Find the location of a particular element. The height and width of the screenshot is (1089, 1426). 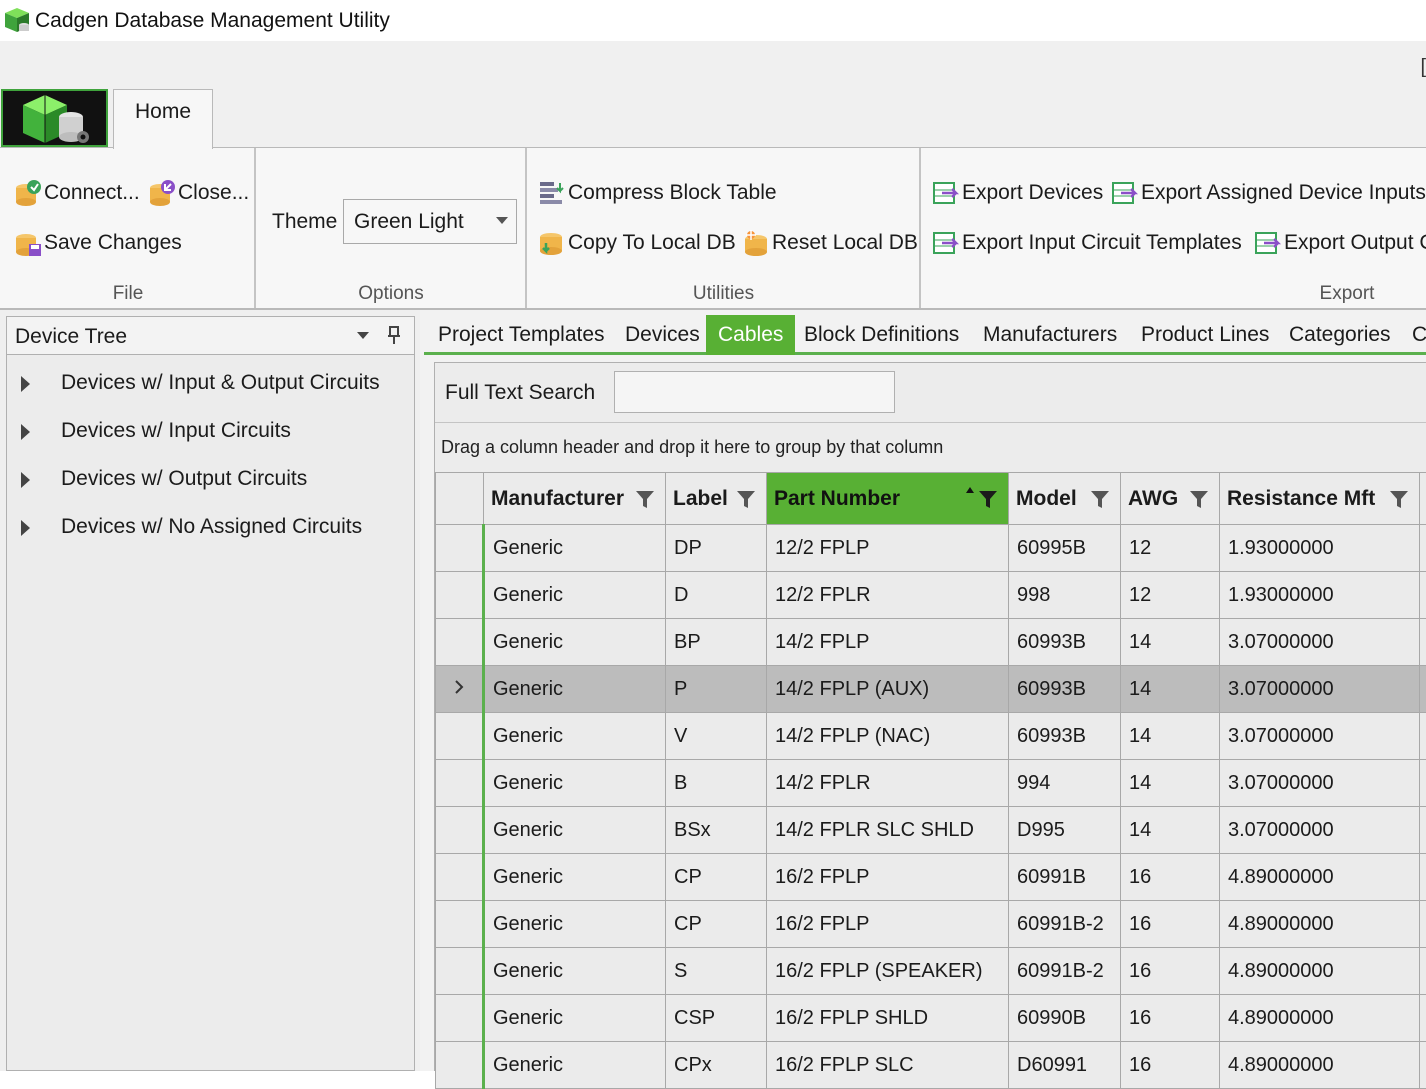

cell-awg: 14 is located at coordinates (1170, 830).